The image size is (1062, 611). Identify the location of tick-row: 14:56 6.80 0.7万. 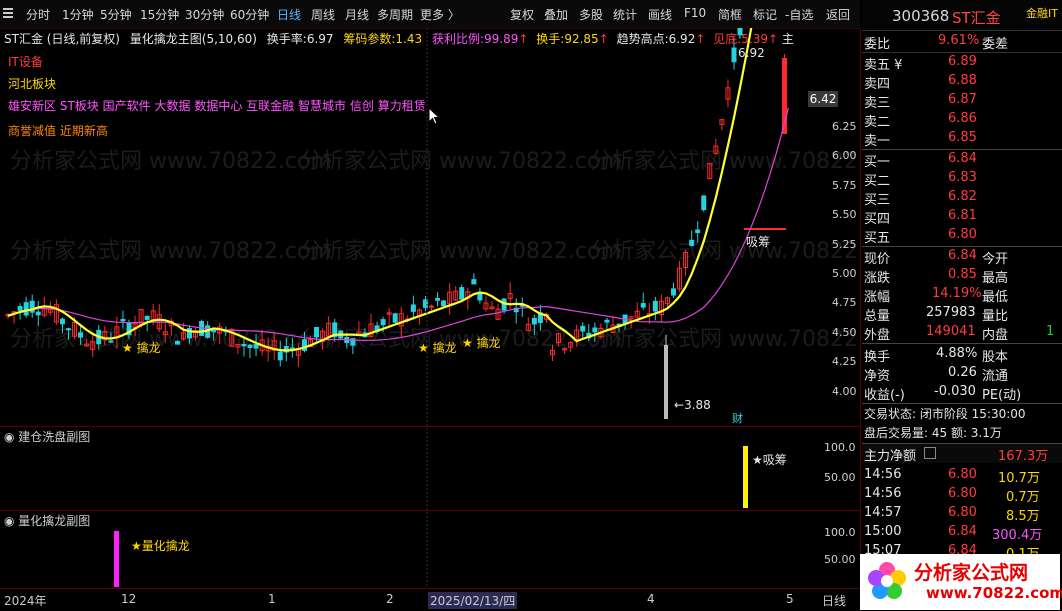
(962, 495).